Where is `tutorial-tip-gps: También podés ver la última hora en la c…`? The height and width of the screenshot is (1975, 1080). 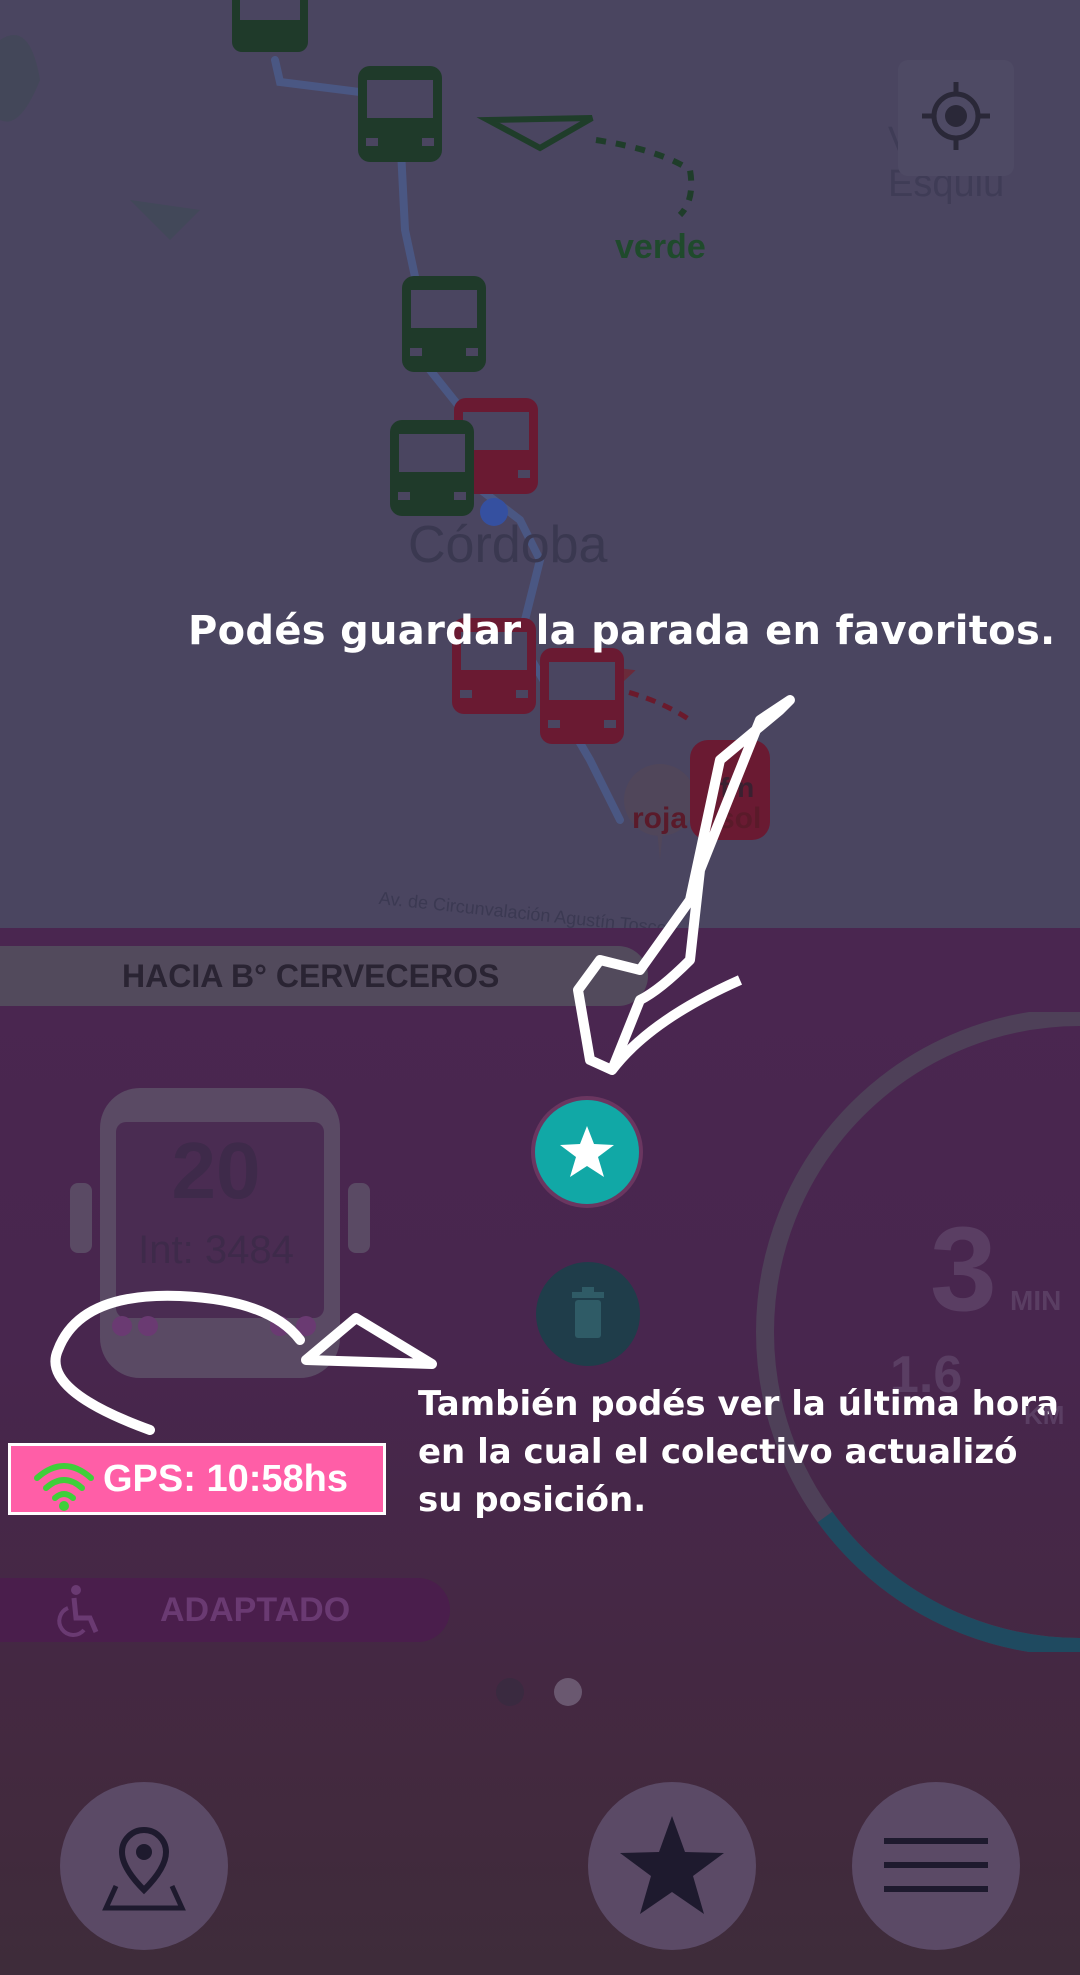
tutorial-tip-gps: También podés ver la última hora en la c… is located at coordinates (748, 1452).